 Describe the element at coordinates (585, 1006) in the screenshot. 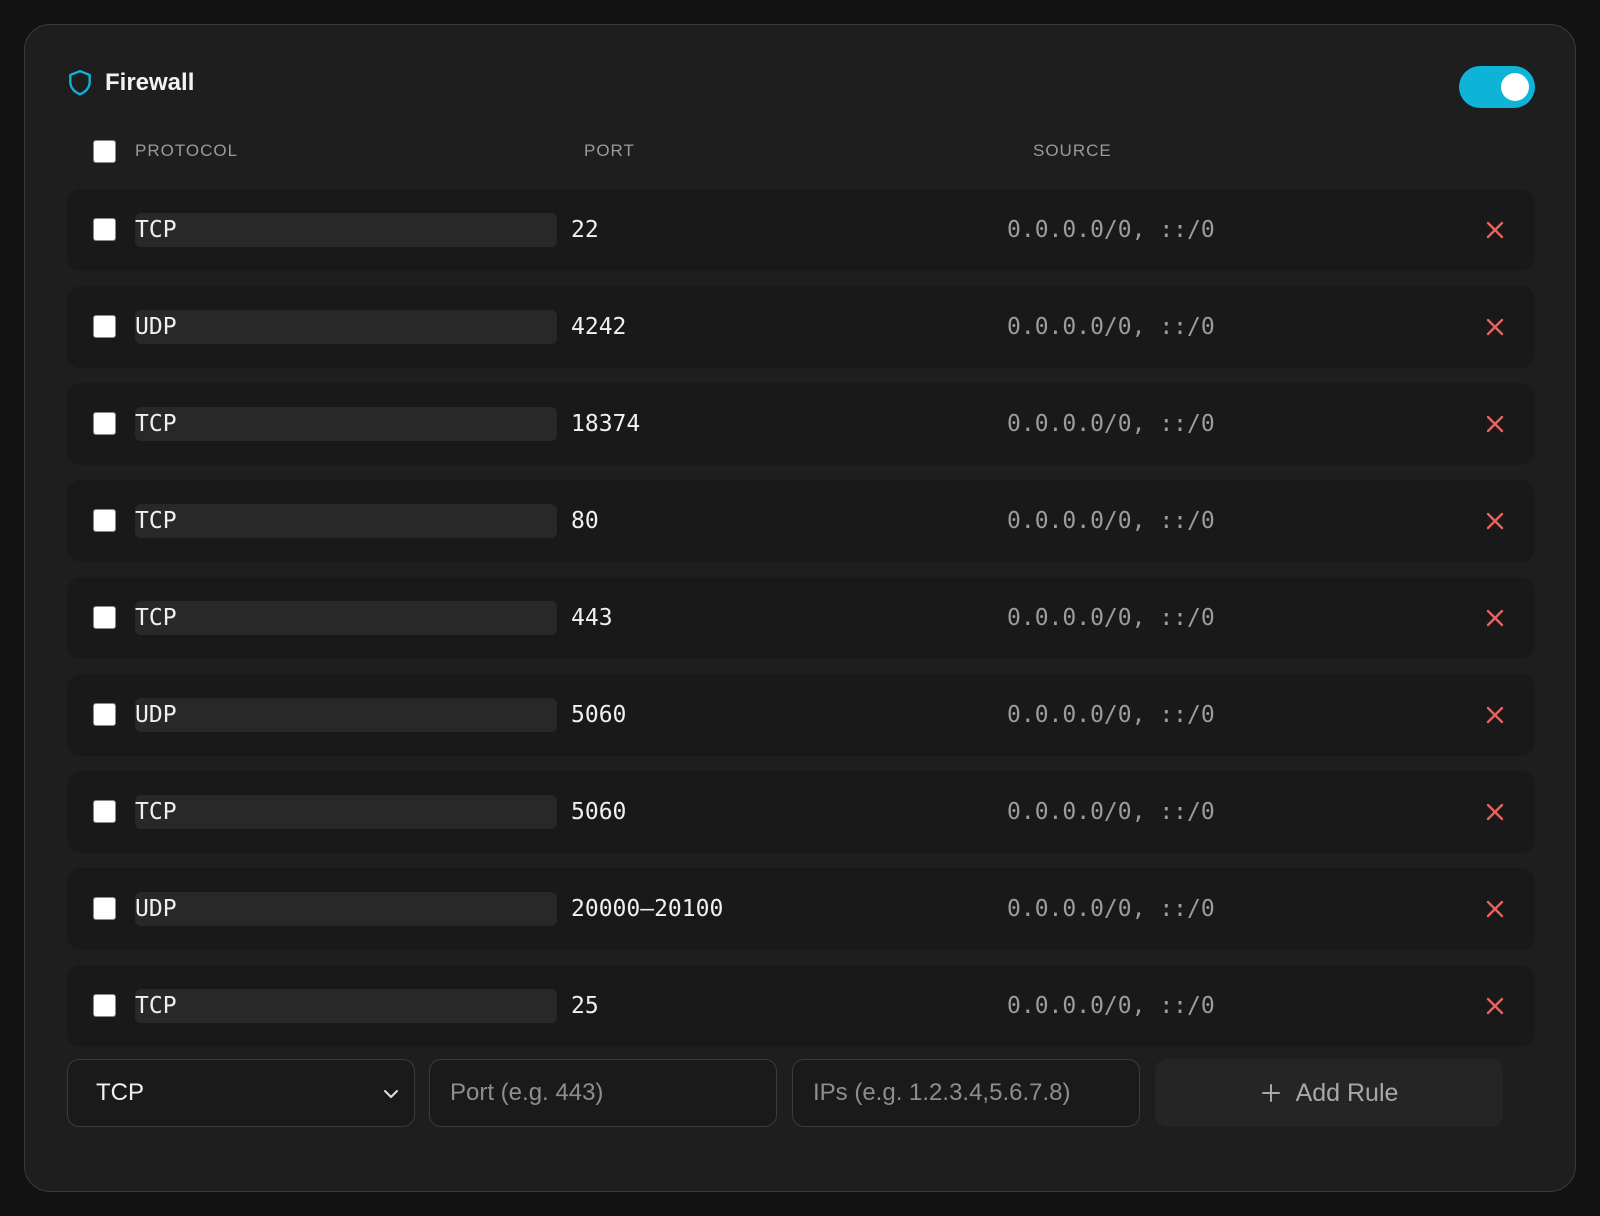

I see `rule-port: 25` at that location.